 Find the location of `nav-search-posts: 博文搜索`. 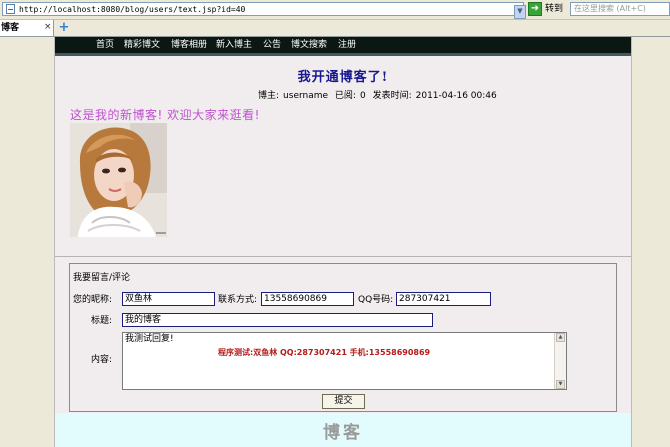

nav-search-posts: 博文搜索 is located at coordinates (309, 45).